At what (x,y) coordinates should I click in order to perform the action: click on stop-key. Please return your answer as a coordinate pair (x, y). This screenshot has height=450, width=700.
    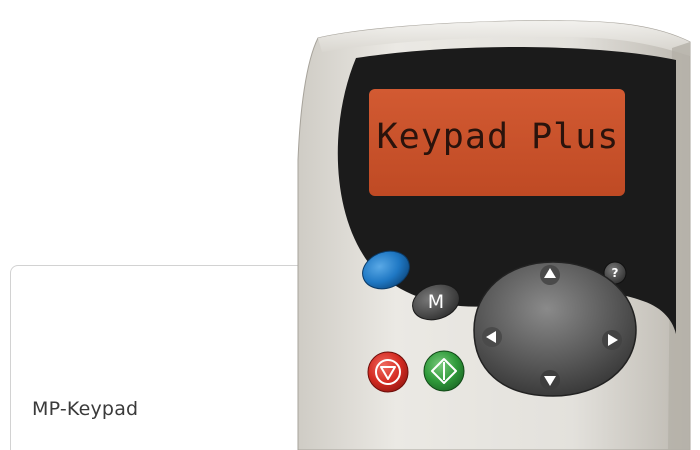
    Looking at the image, I should click on (388, 372).